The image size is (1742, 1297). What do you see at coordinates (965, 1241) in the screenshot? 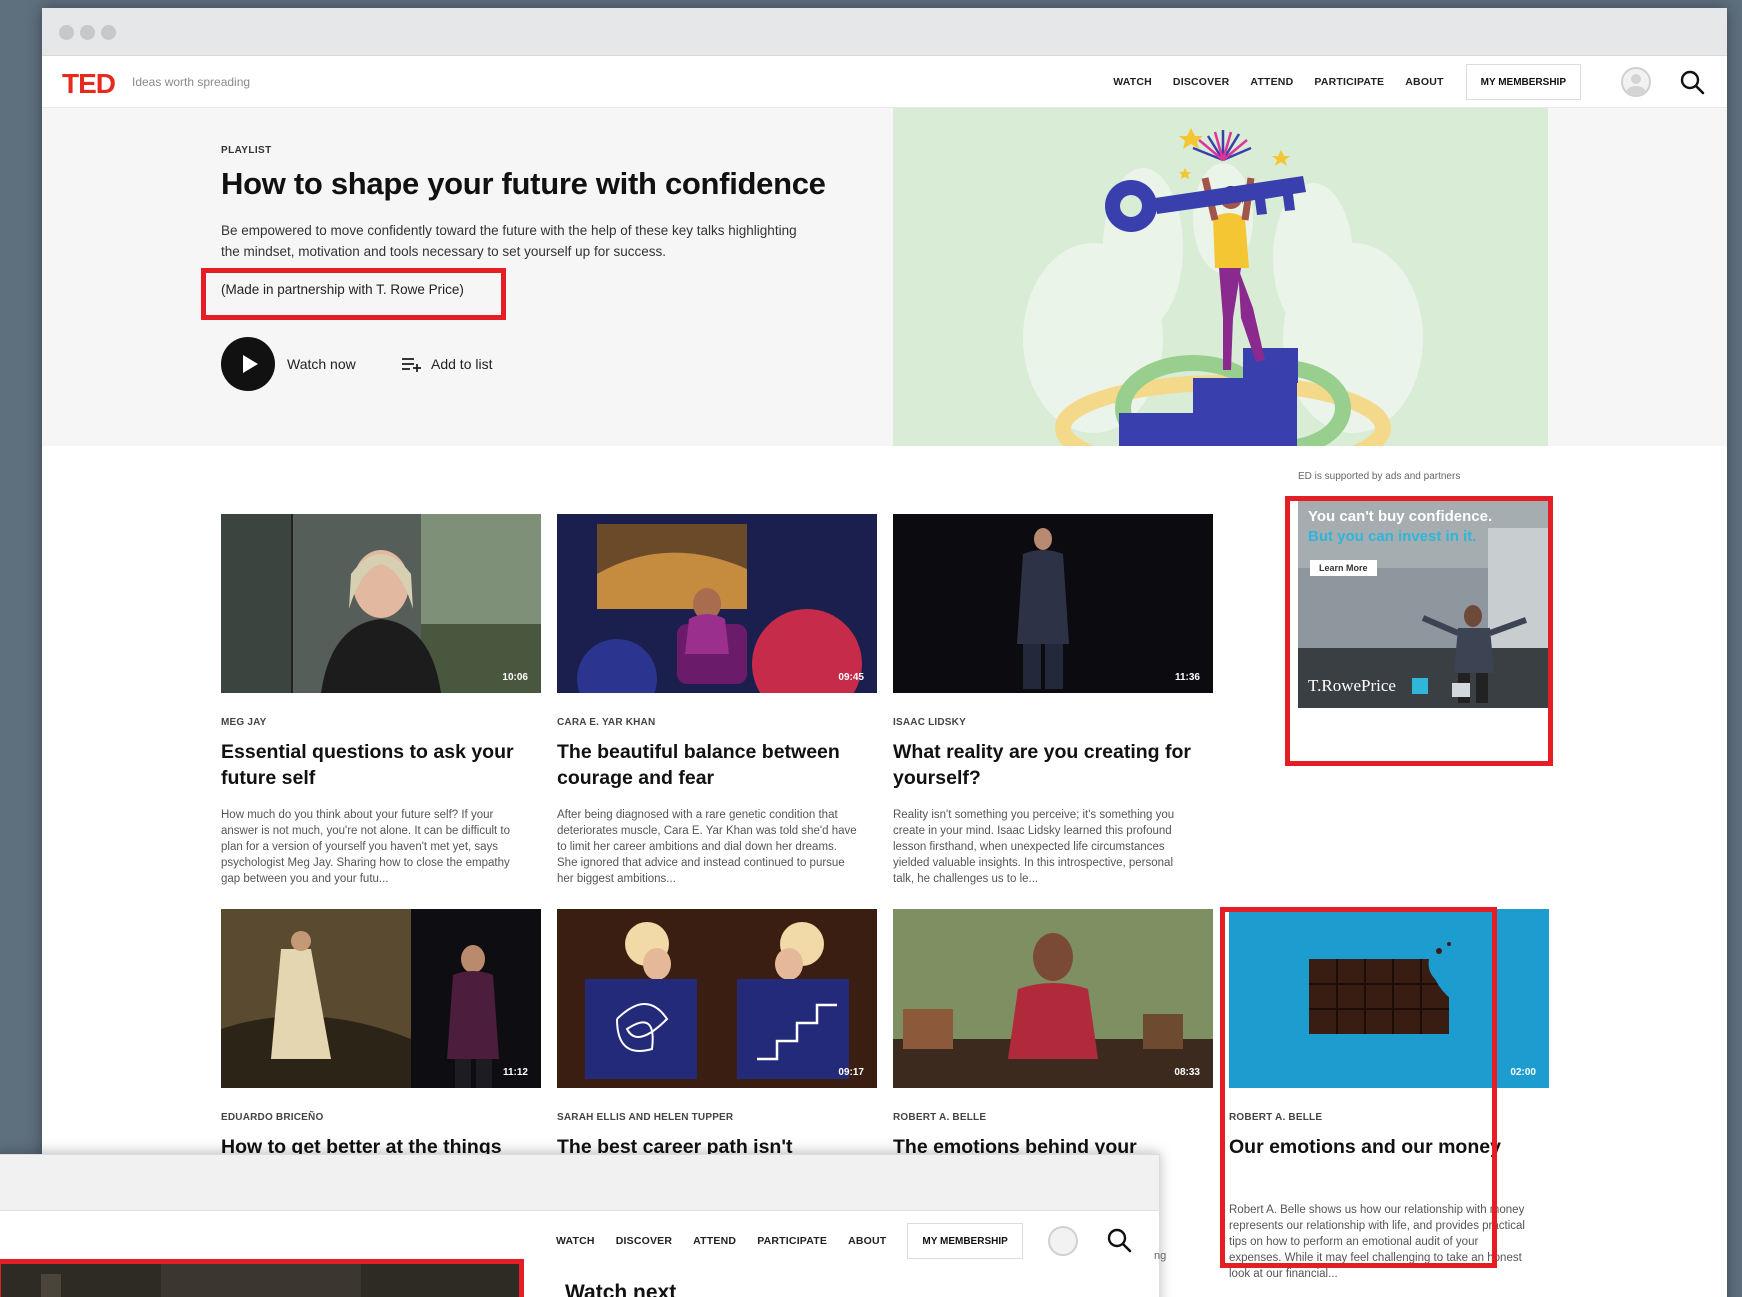
I see `overlay-my-membership-button: MY MEMBERSHIP` at bounding box center [965, 1241].